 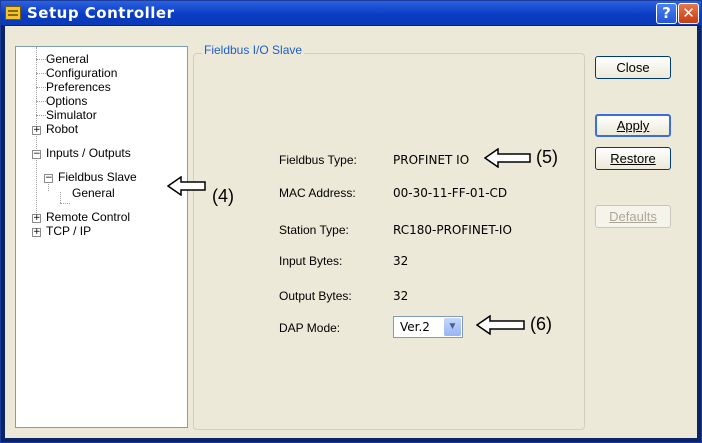 I want to click on tree-item-configuration: Configuration, so click(x=81, y=73).